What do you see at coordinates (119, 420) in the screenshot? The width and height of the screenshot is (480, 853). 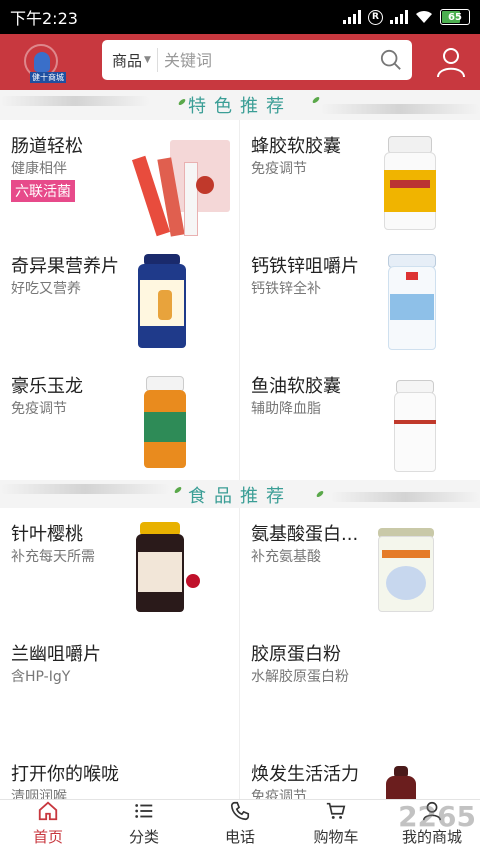 I see `product-card: 豪乐玉龙 免疫调节` at bounding box center [119, 420].